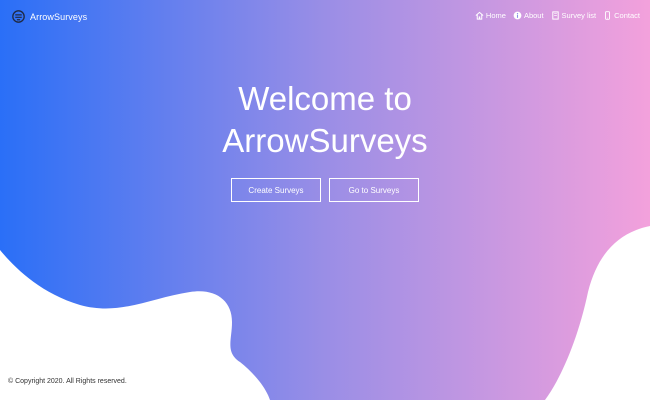 The image size is (650, 400). Describe the element at coordinates (18, 16) in the screenshot. I see `logo-icon` at that location.